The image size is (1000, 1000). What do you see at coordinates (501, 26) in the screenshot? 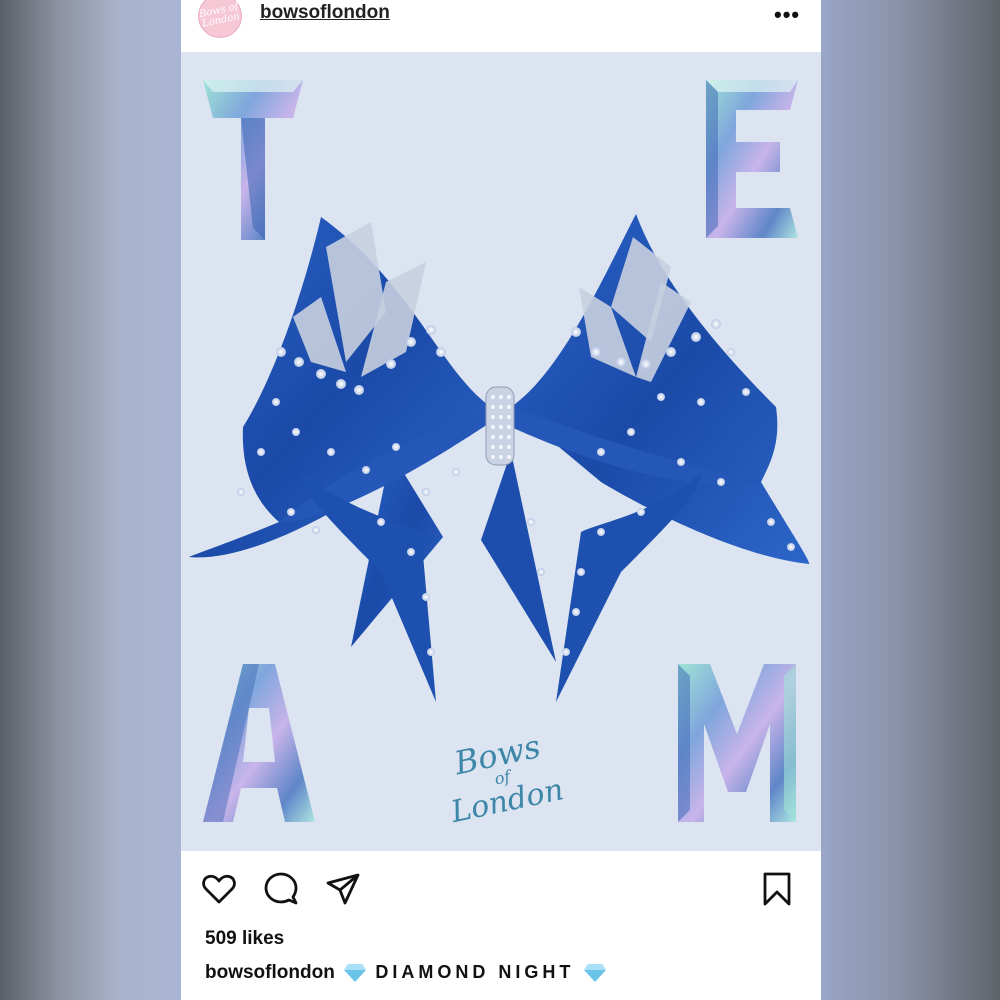
I see `post-header: Bows of London bowsoflondon •••` at bounding box center [501, 26].